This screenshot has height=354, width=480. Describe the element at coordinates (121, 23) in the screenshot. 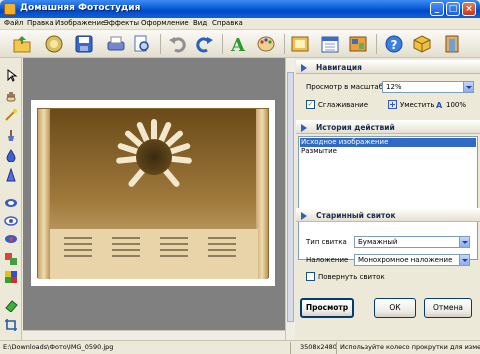

I see `menu-effects: Эффекты` at that location.